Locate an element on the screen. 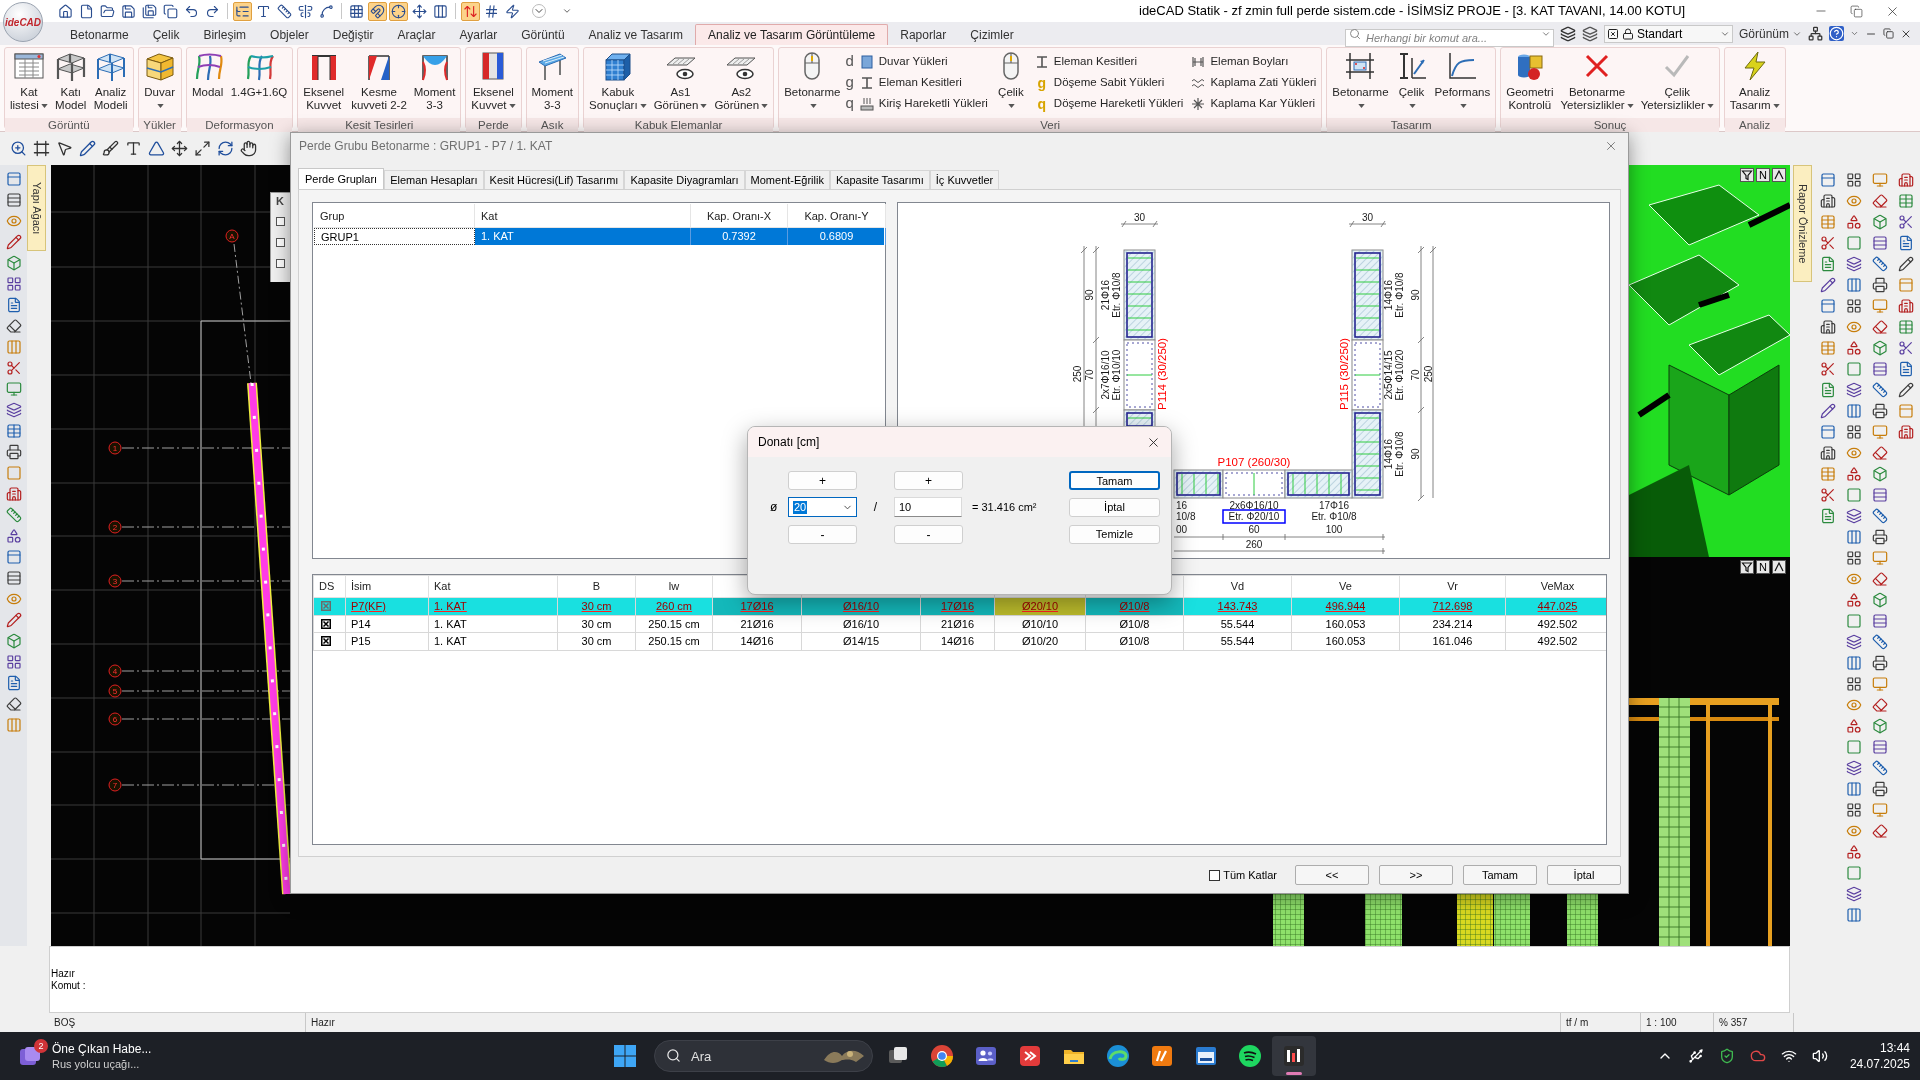  volume-icon is located at coordinates (1819, 1056).